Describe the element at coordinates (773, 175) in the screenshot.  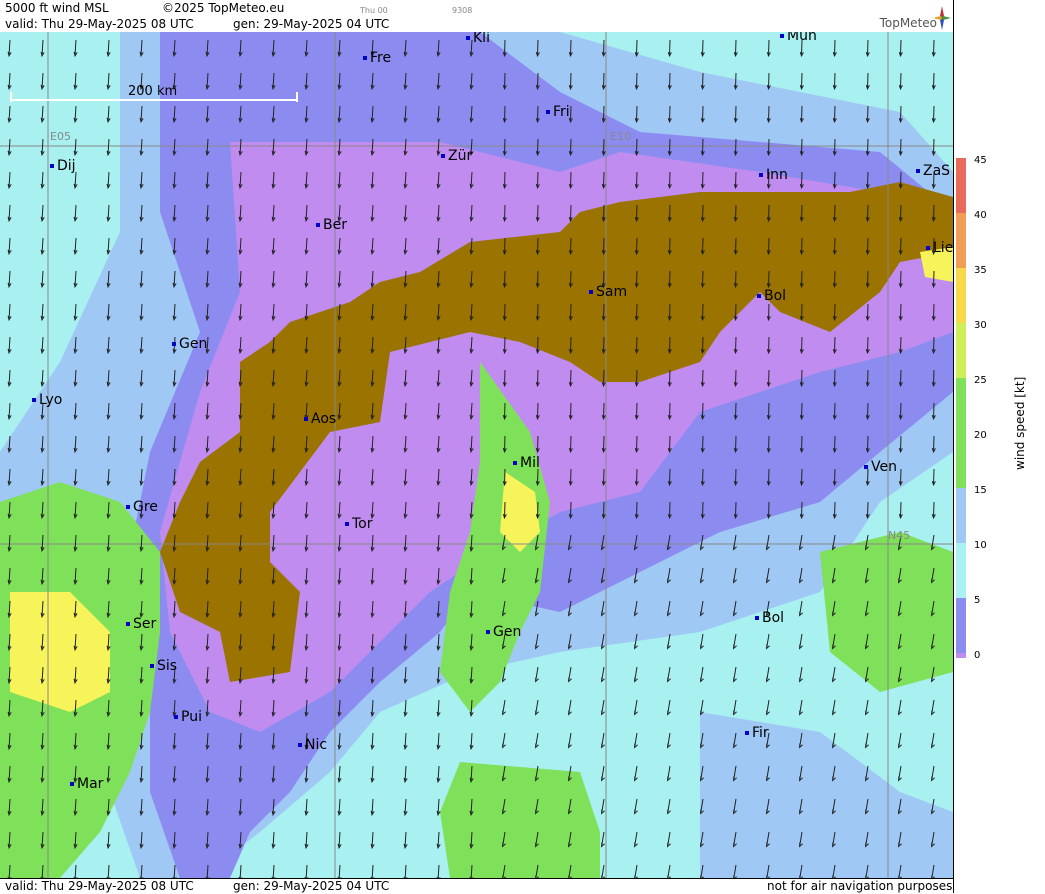
I see `city-label: Inn` at that location.